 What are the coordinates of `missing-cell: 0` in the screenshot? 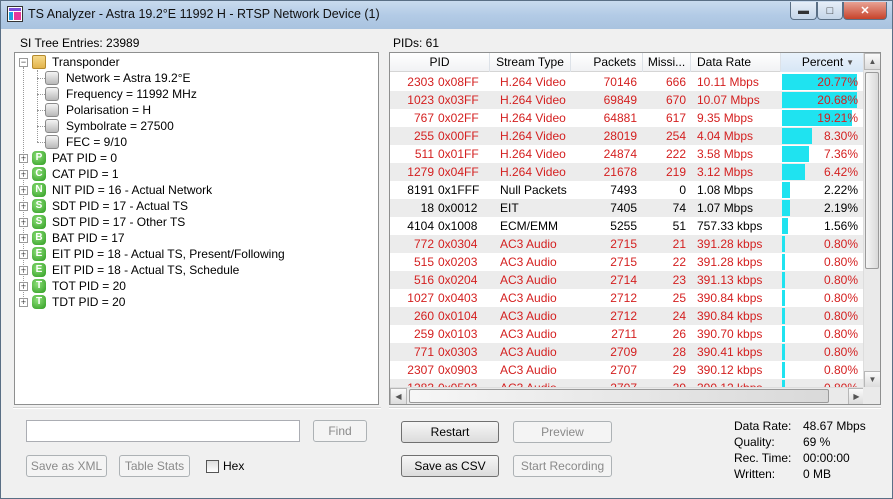 It's located at (682, 190).